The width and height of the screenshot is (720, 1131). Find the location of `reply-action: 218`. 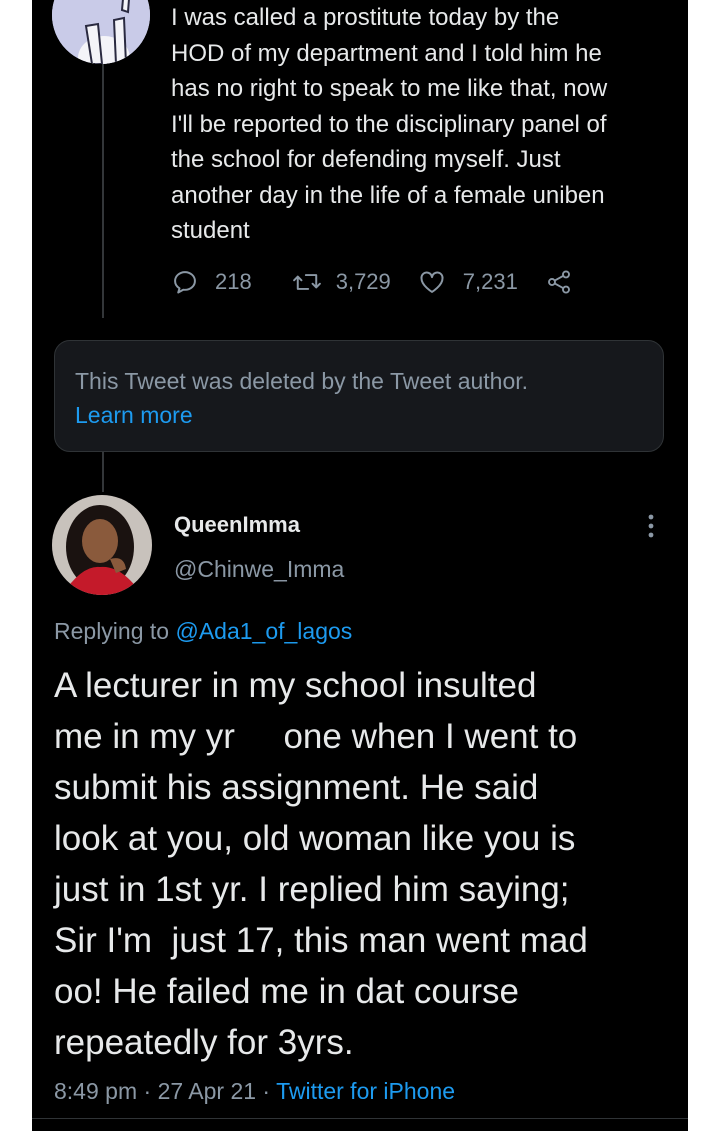

reply-action: 218 is located at coordinates (211, 282).